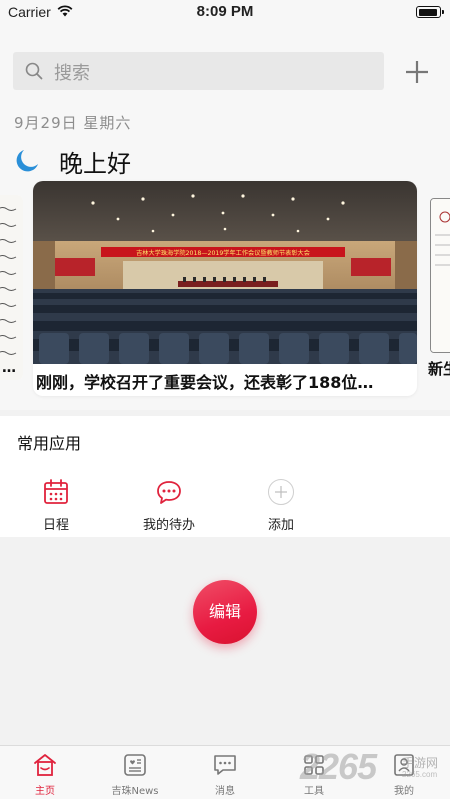  I want to click on news-card-previous, so click(11, 287).